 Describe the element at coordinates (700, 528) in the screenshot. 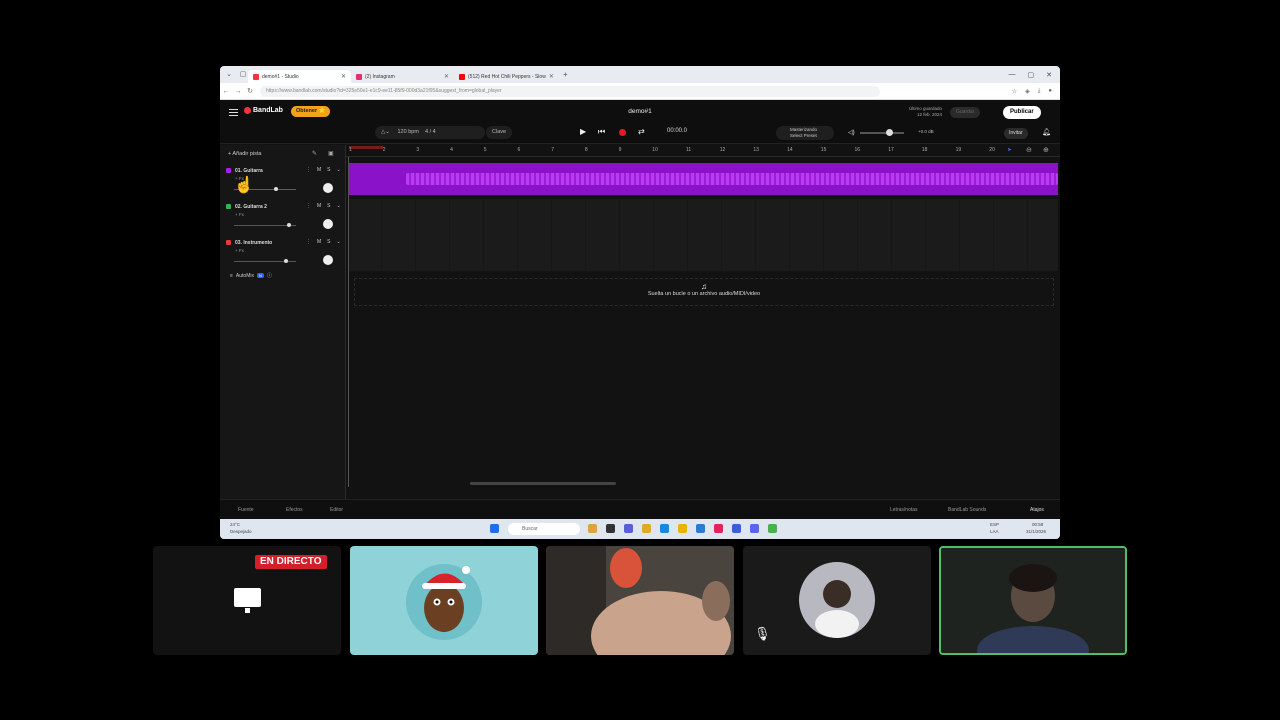

I see `store-icon` at that location.